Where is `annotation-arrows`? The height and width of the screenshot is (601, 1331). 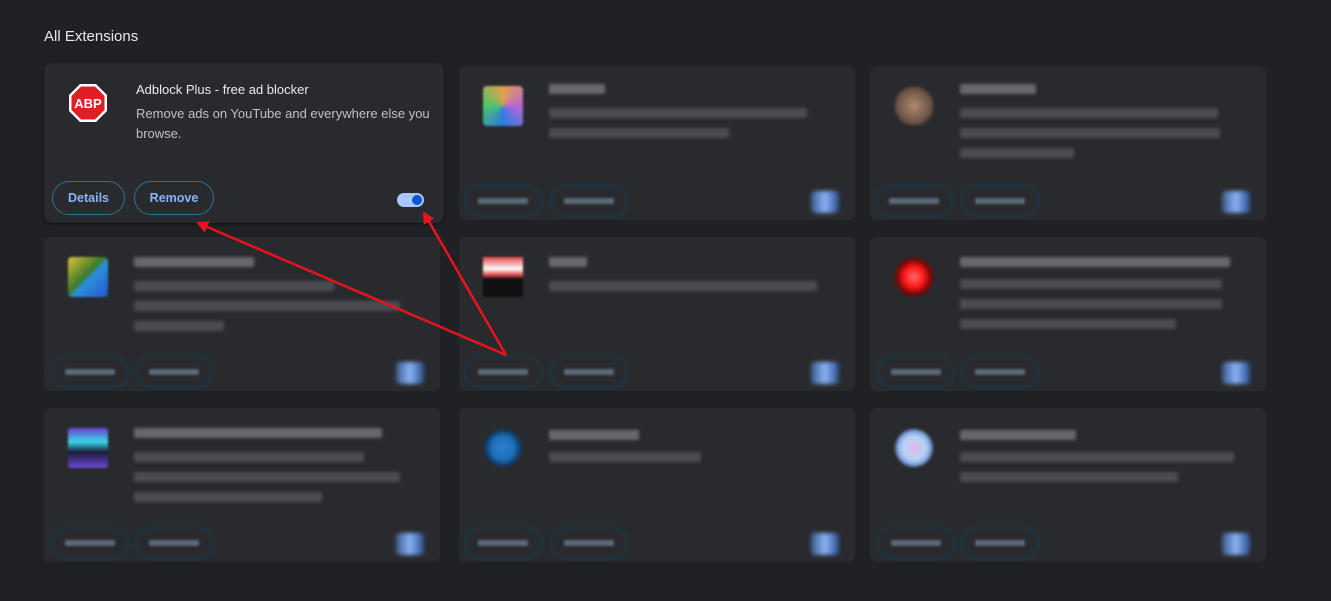 annotation-arrows is located at coordinates (352, 284).